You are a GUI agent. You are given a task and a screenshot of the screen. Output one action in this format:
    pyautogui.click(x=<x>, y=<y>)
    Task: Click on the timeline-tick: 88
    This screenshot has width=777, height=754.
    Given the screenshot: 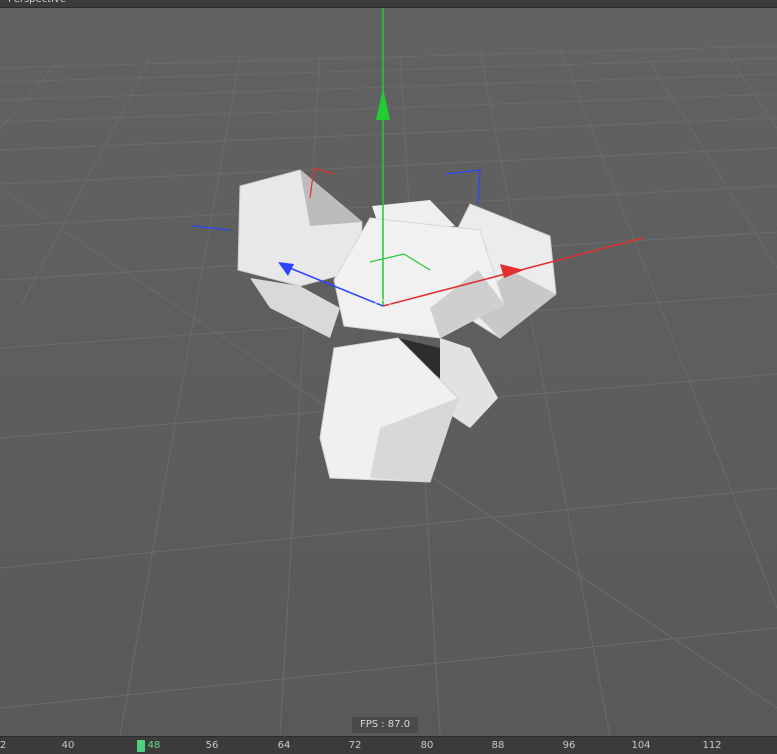 What is the action you would take?
    pyautogui.click(x=498, y=745)
    